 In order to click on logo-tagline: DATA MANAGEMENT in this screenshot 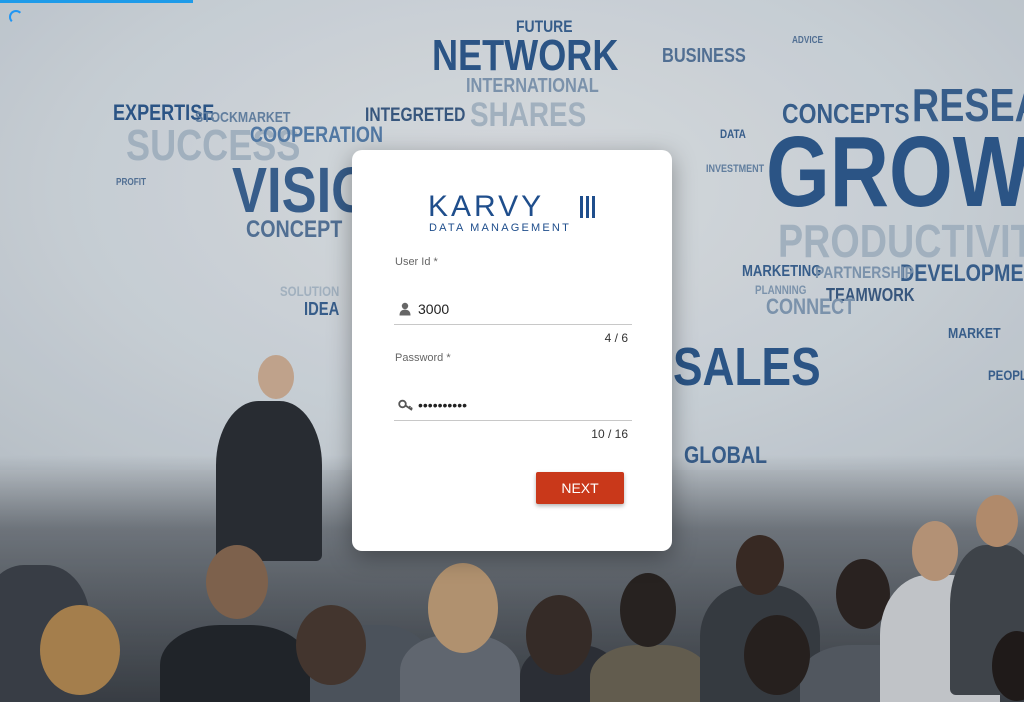, I will do `click(500, 228)`.